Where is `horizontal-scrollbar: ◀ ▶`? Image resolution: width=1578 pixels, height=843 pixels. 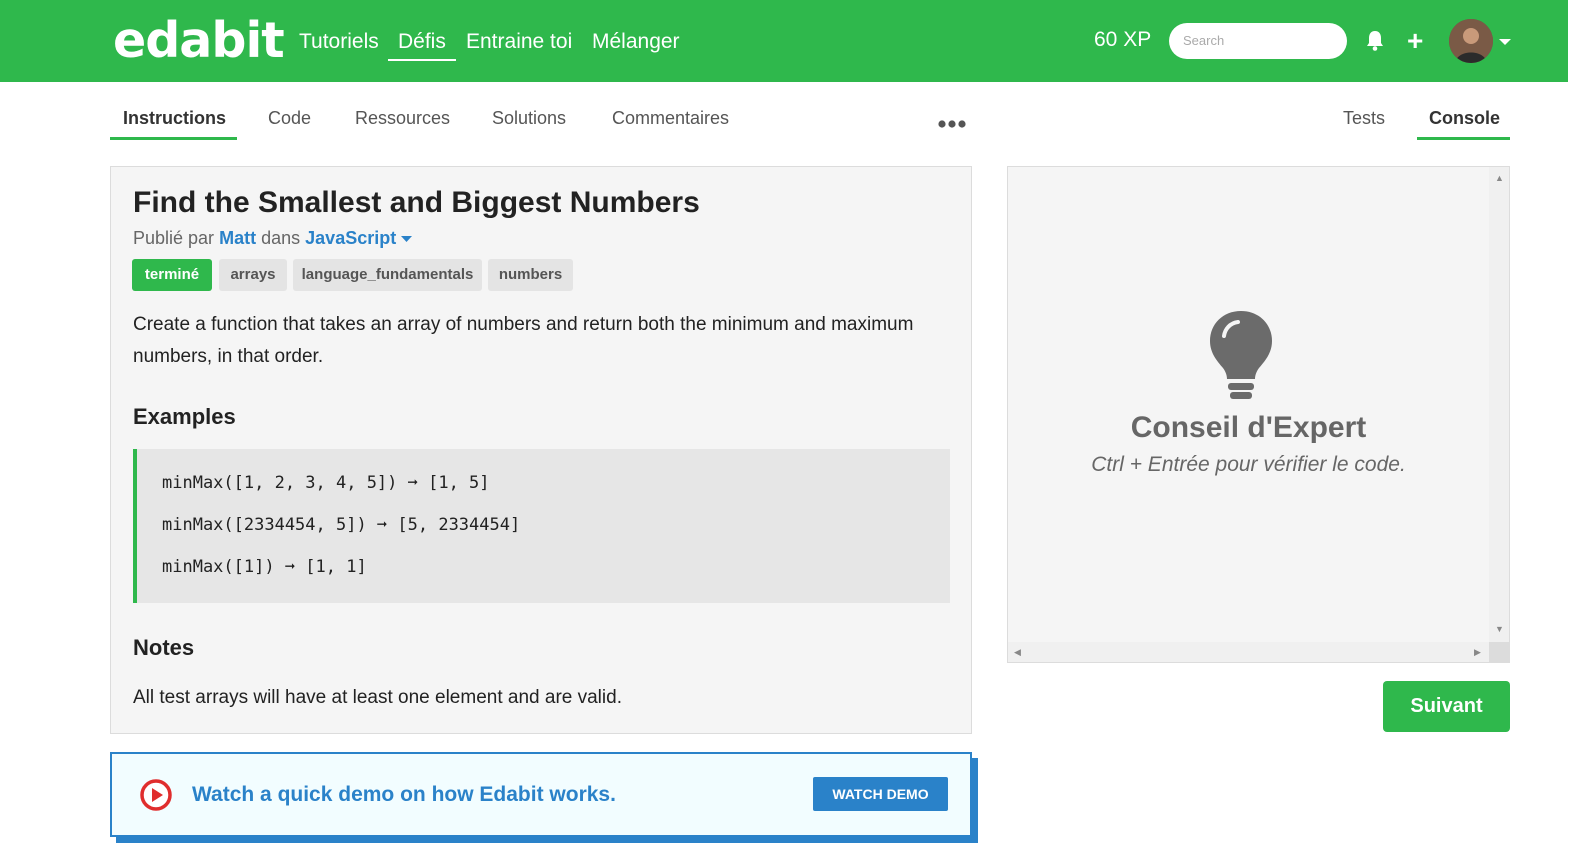 horizontal-scrollbar: ◀ ▶ is located at coordinates (1248, 652).